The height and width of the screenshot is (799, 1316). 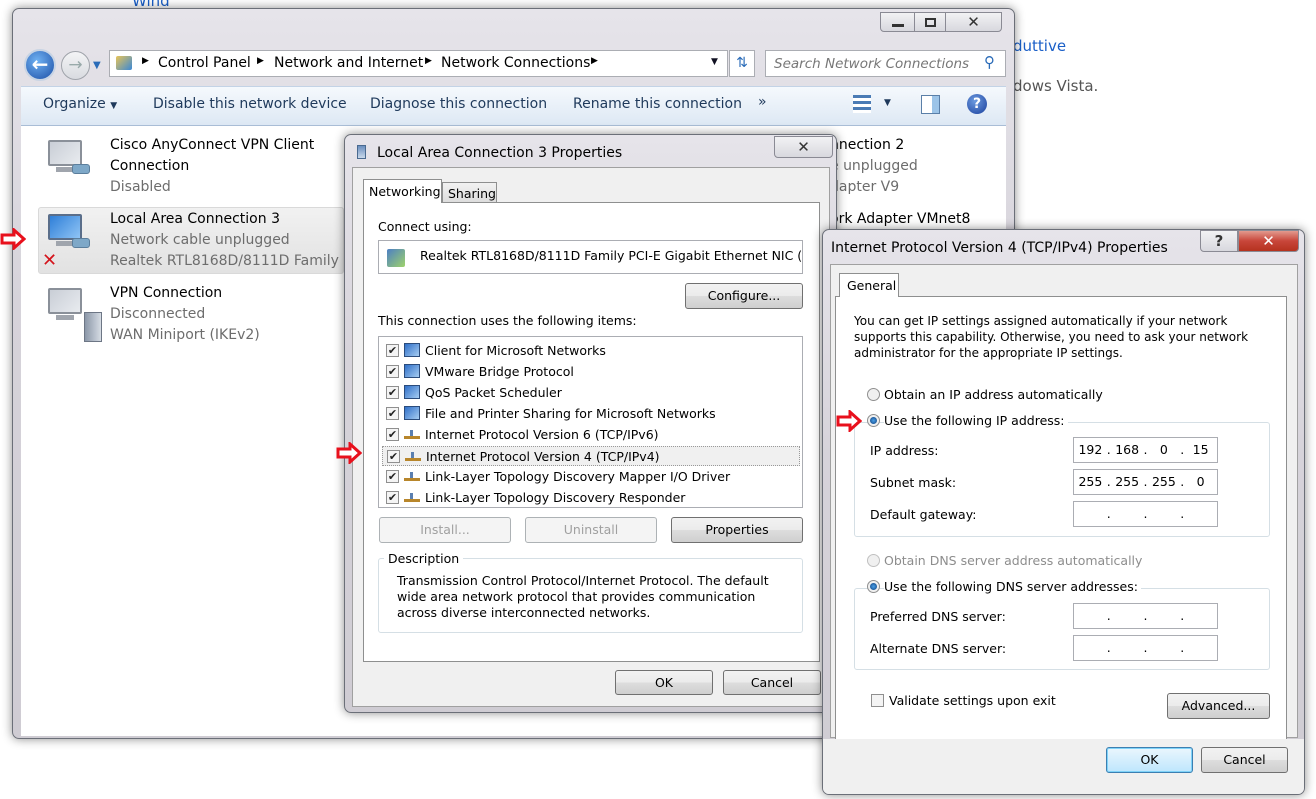 What do you see at coordinates (591, 435) in the screenshot?
I see `component-item: ✔ Internet Protocol Version 6 (TCP/IPv6)` at bounding box center [591, 435].